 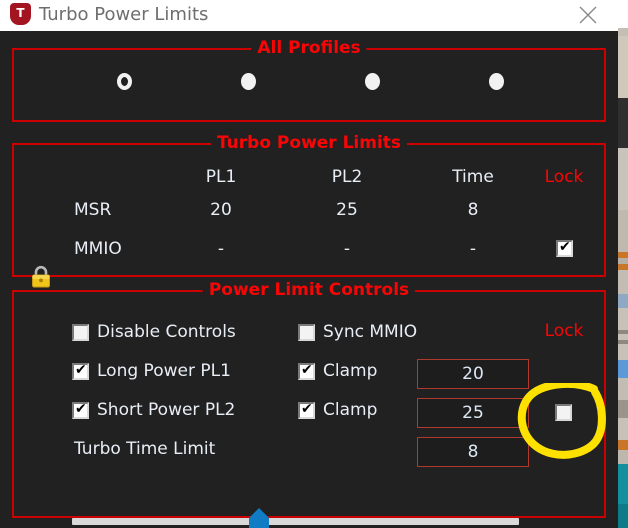 I want to click on msr-pl2-value: 25, so click(x=347, y=210).